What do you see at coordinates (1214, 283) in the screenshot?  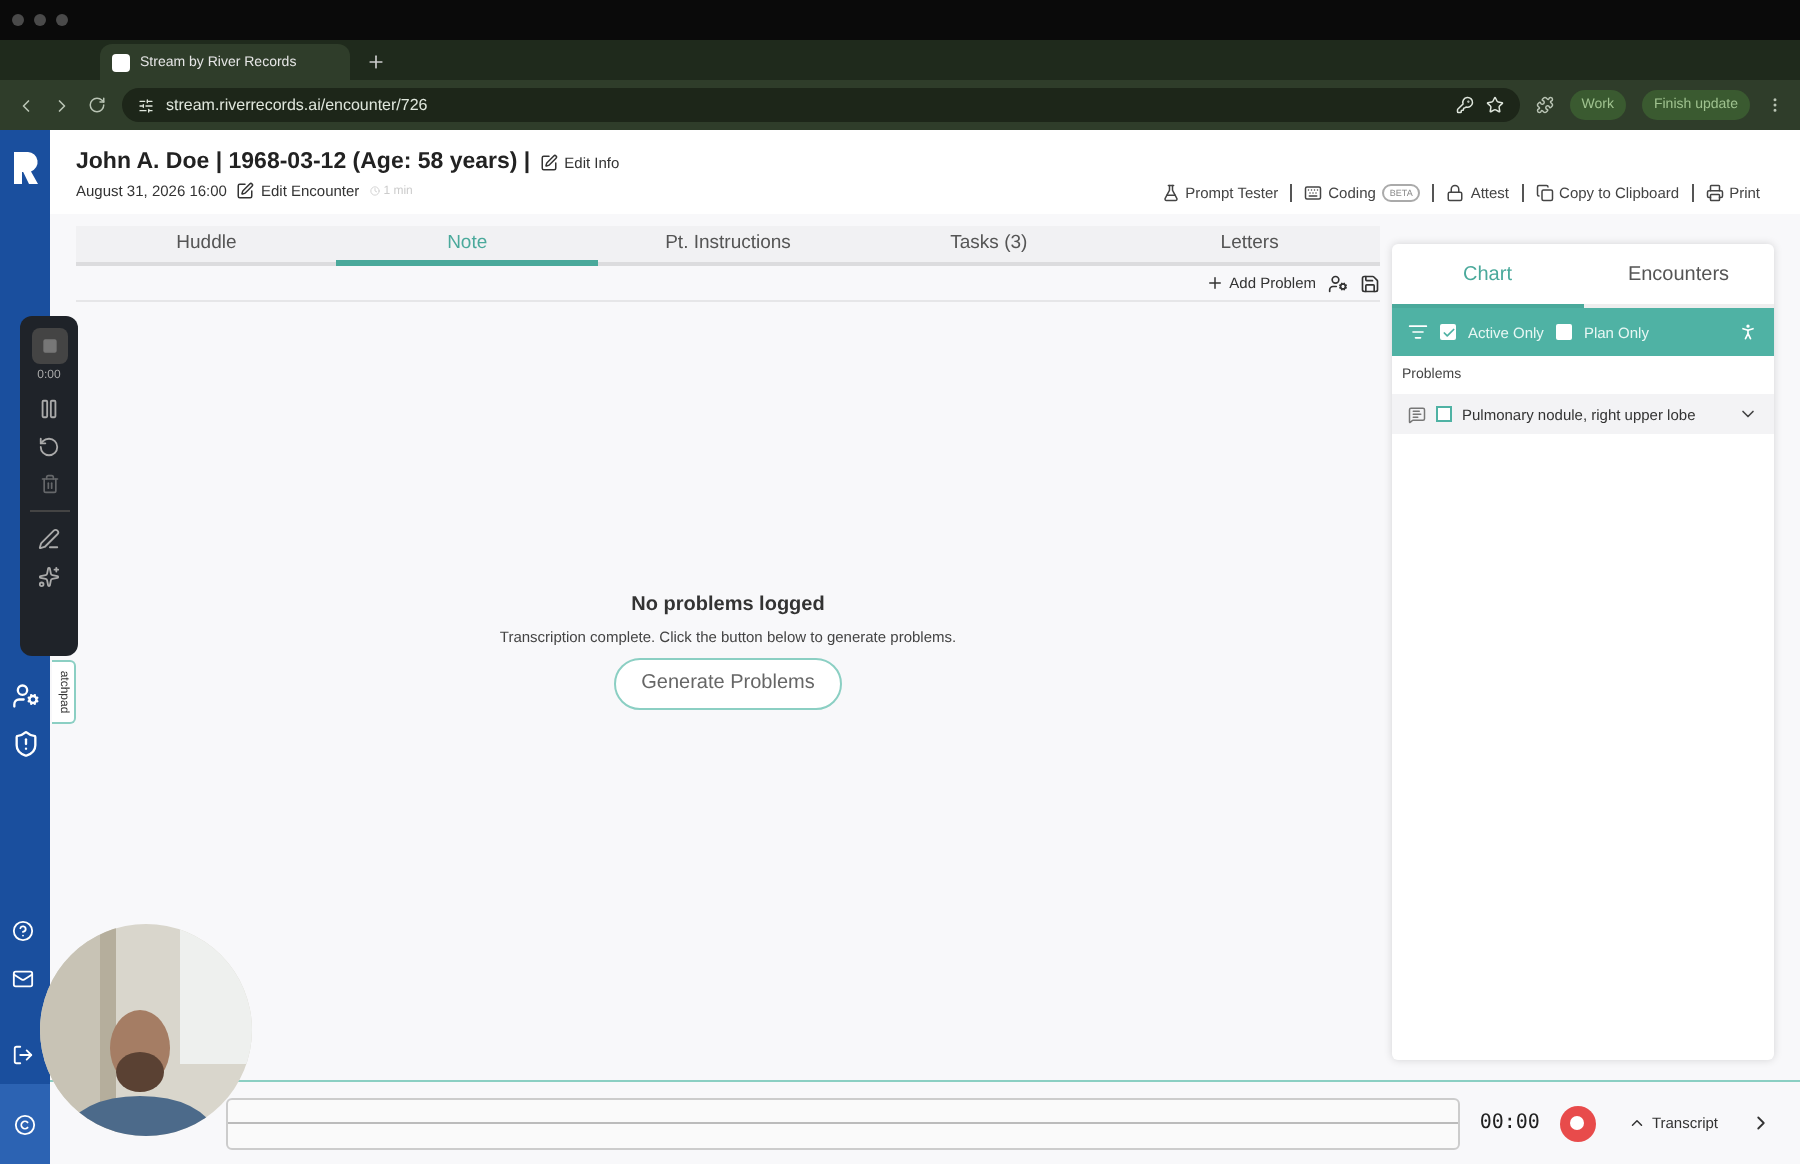 I see `plus-icon` at bounding box center [1214, 283].